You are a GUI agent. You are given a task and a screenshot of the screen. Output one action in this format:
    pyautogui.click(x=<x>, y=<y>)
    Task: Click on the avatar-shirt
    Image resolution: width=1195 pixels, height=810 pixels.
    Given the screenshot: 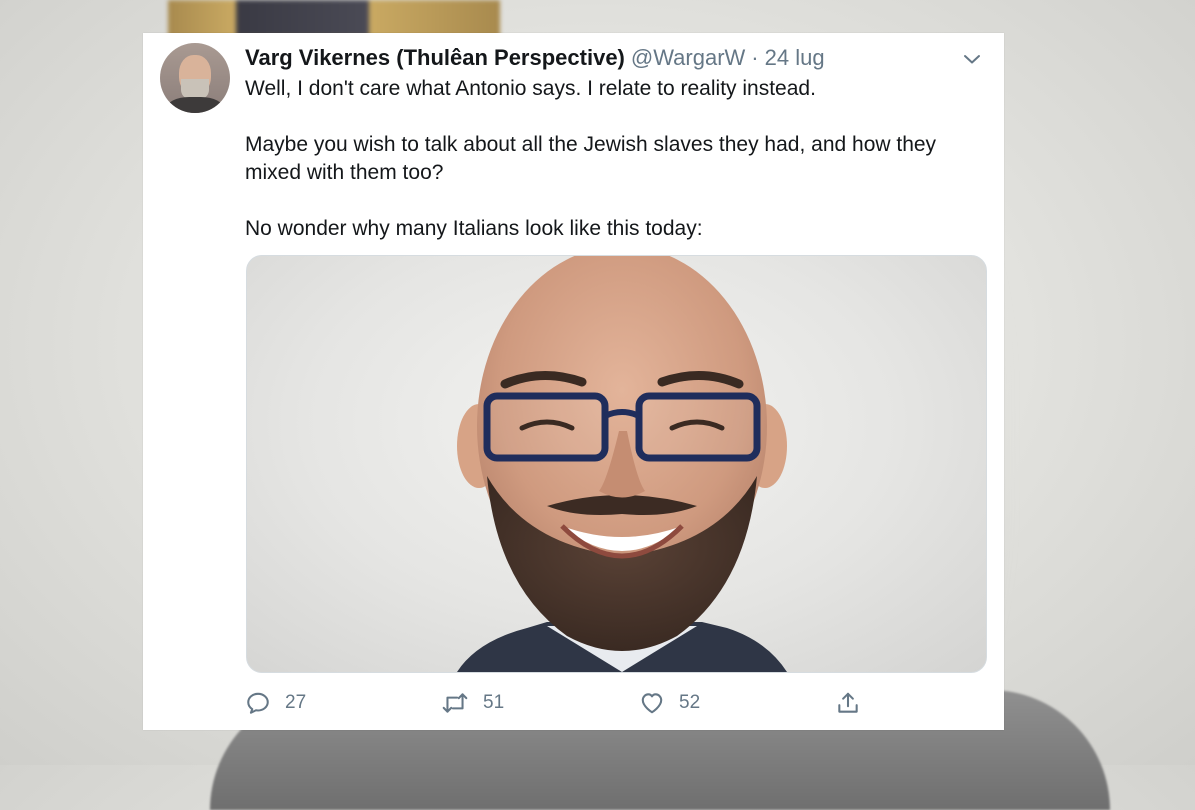 What is the action you would take?
    pyautogui.click(x=195, y=105)
    